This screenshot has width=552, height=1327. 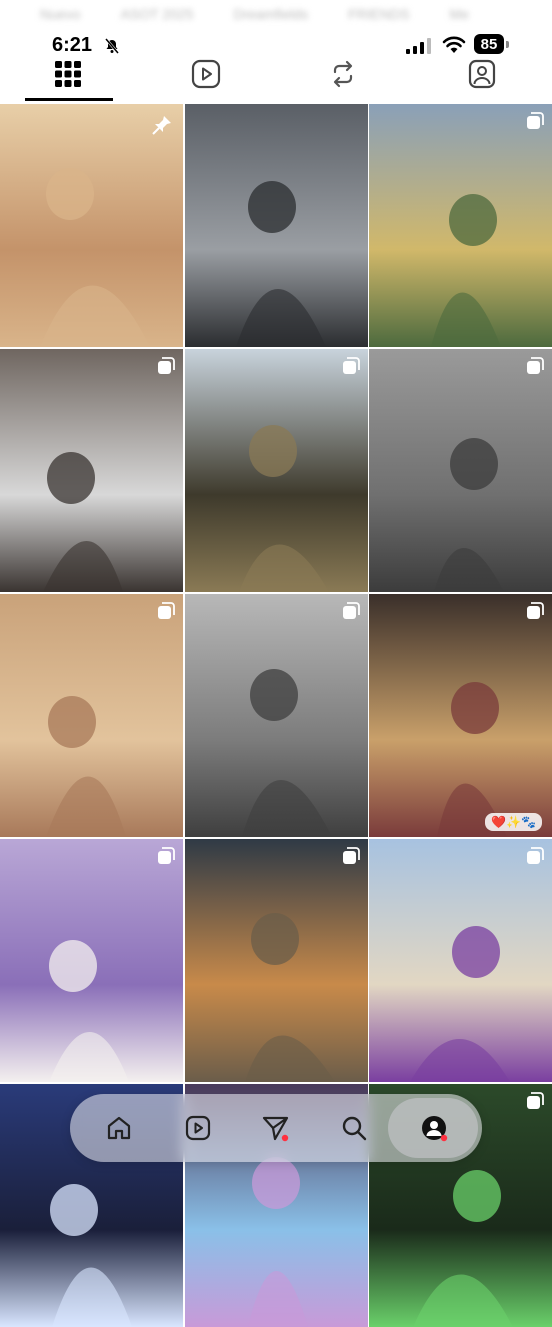 I want to click on tab-reposts, so click(x=343, y=74).